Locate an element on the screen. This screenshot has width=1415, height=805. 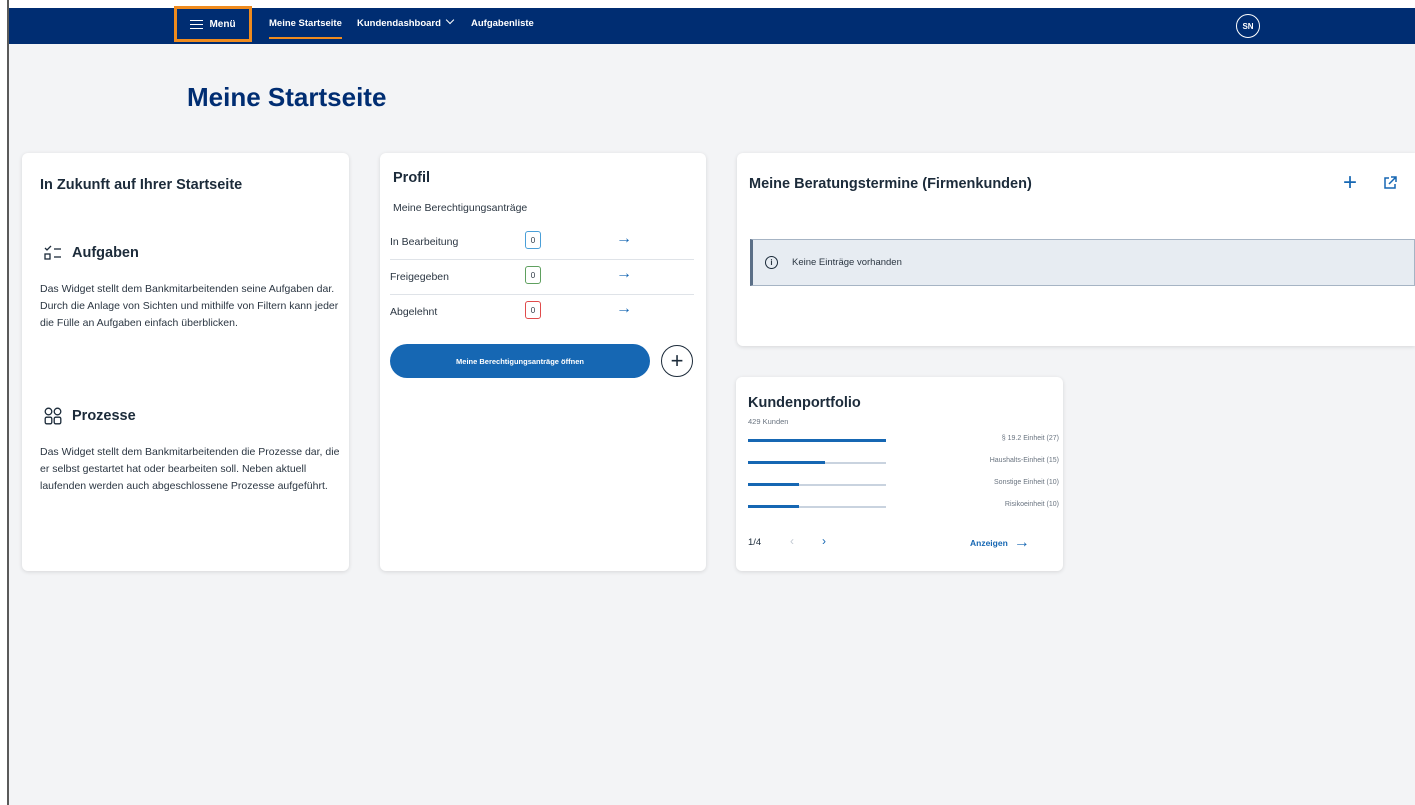
chevron-left-icon: ‹ is located at coordinates (792, 541).